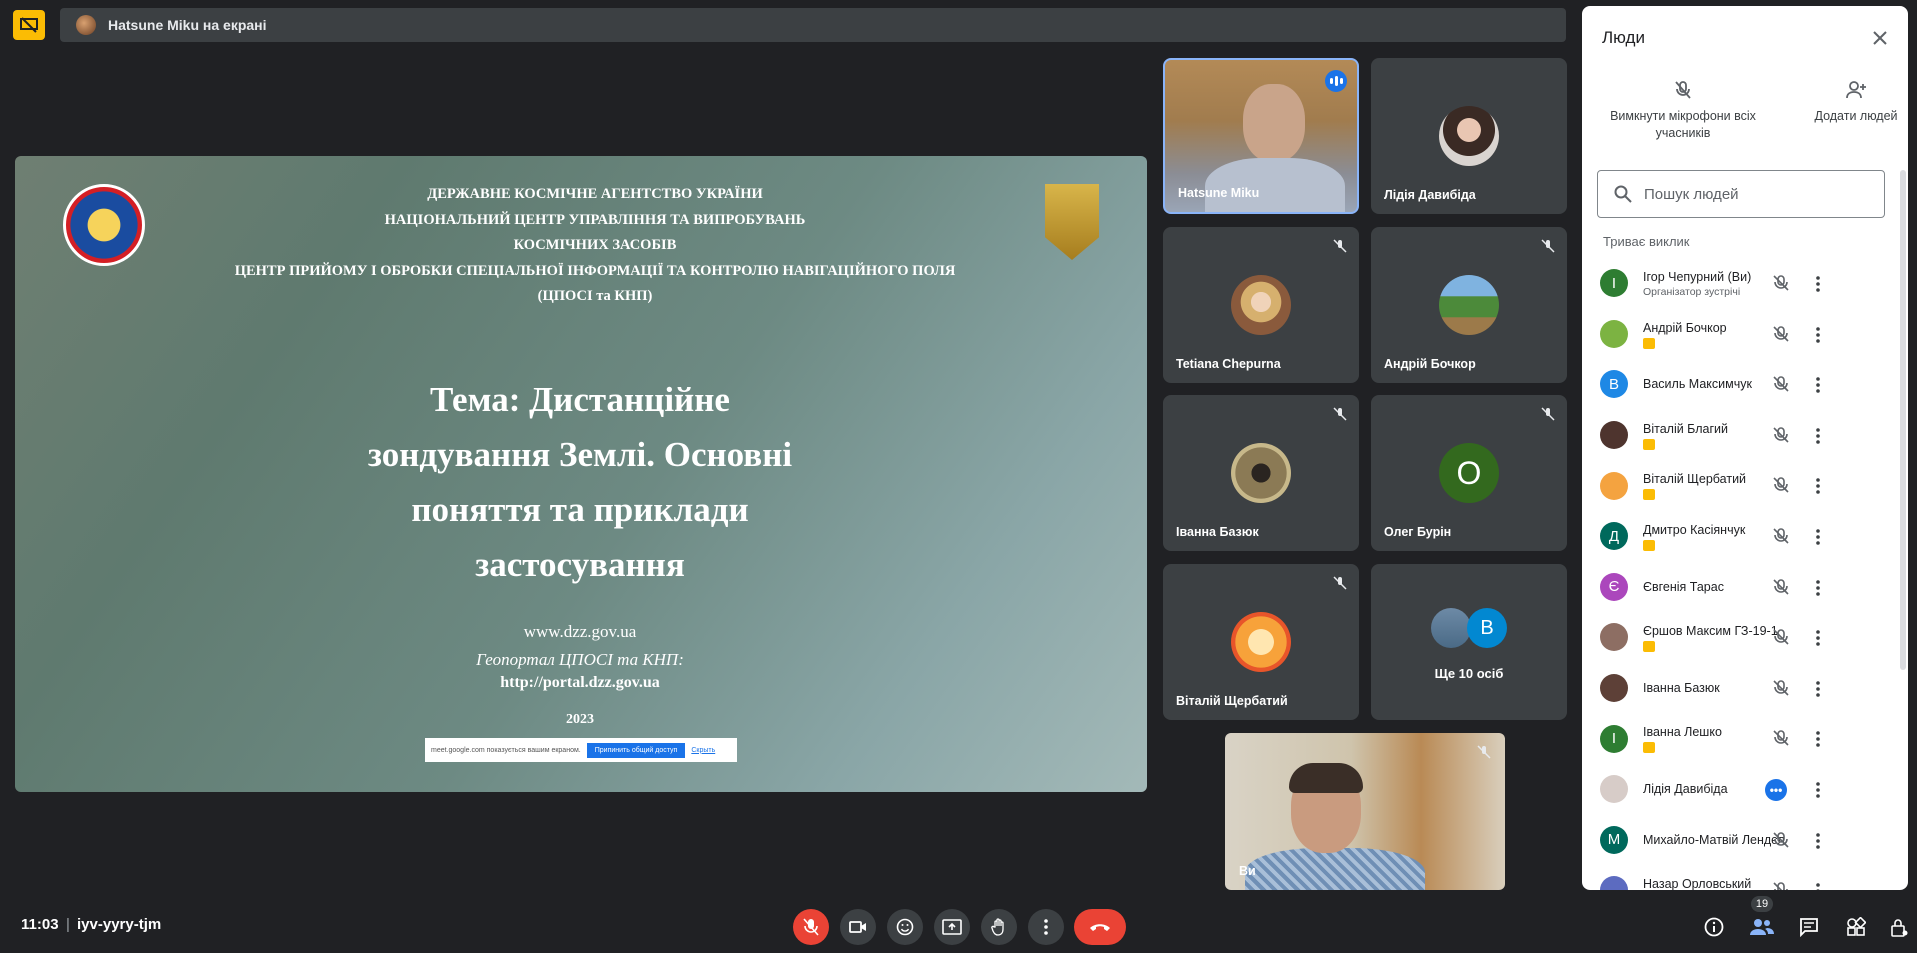 The width and height of the screenshot is (1917, 953). What do you see at coordinates (1762, 904) in the screenshot?
I see `participant-count-badge: 19` at bounding box center [1762, 904].